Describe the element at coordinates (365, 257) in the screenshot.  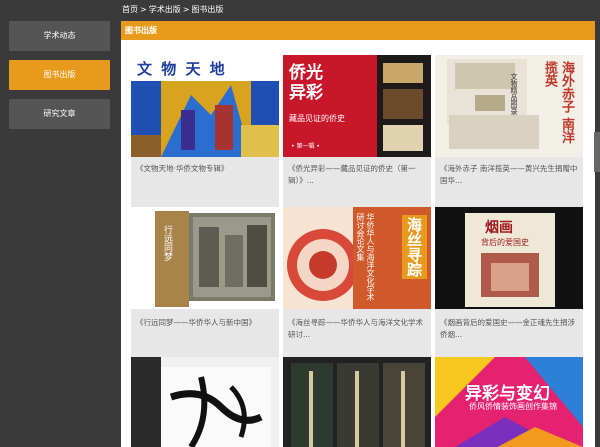
I see `cover-subtitle: 华侨华人与海洋文化学术研讨会论文集` at that location.